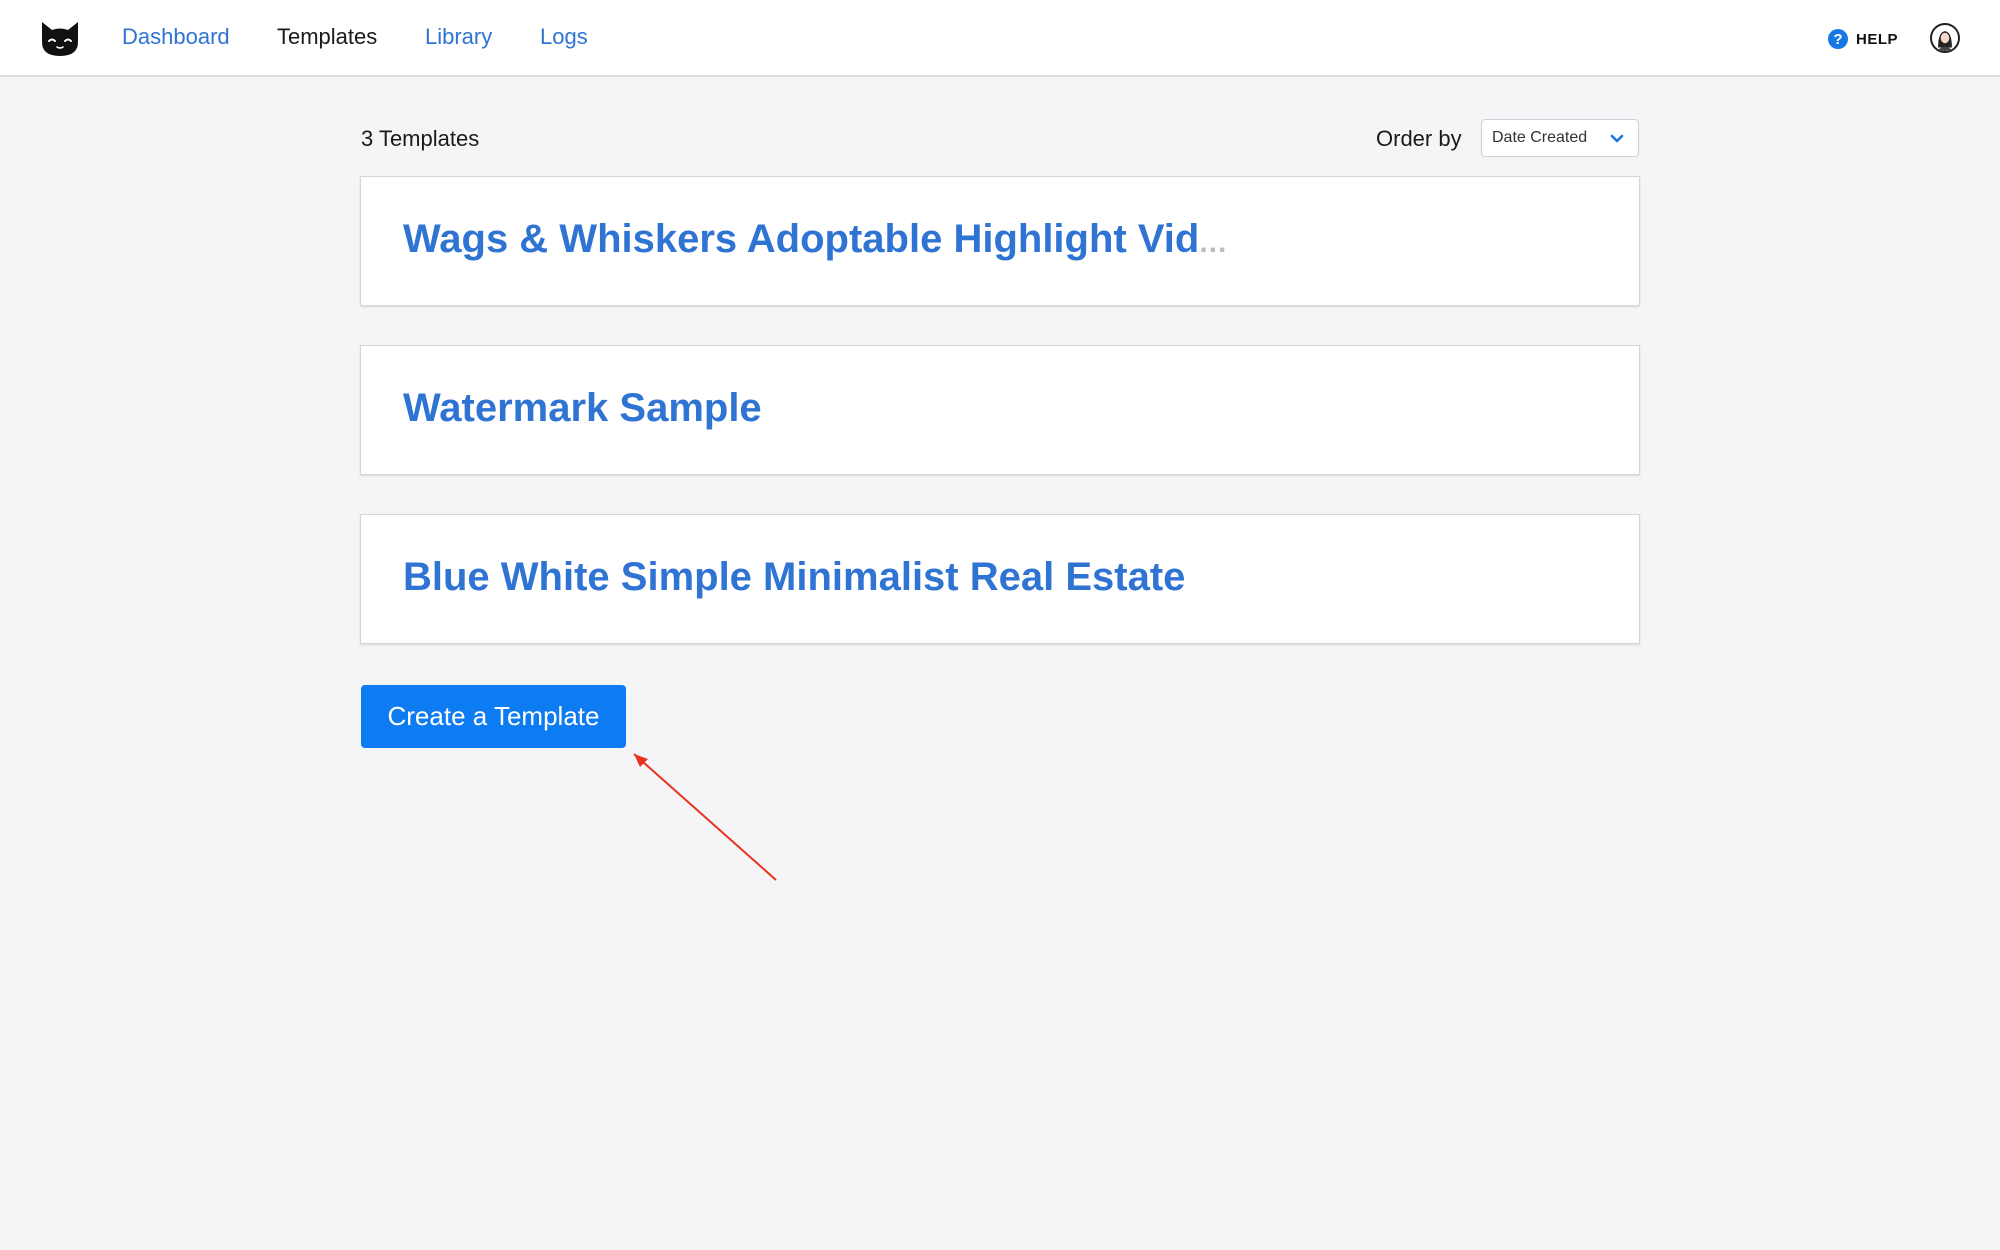 This screenshot has height=1250, width=2000. Describe the element at coordinates (458, 37) in the screenshot. I see `nav-library: Library` at that location.